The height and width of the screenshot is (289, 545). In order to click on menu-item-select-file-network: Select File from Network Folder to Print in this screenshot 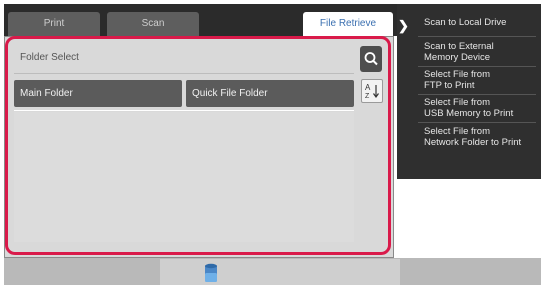, I will do `click(472, 137)`.